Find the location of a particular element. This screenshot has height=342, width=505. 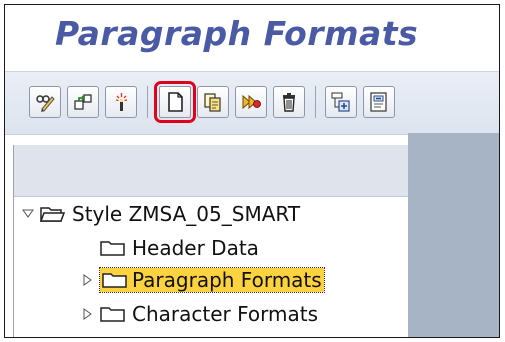

detail-pane is located at coordinates (453, 235).